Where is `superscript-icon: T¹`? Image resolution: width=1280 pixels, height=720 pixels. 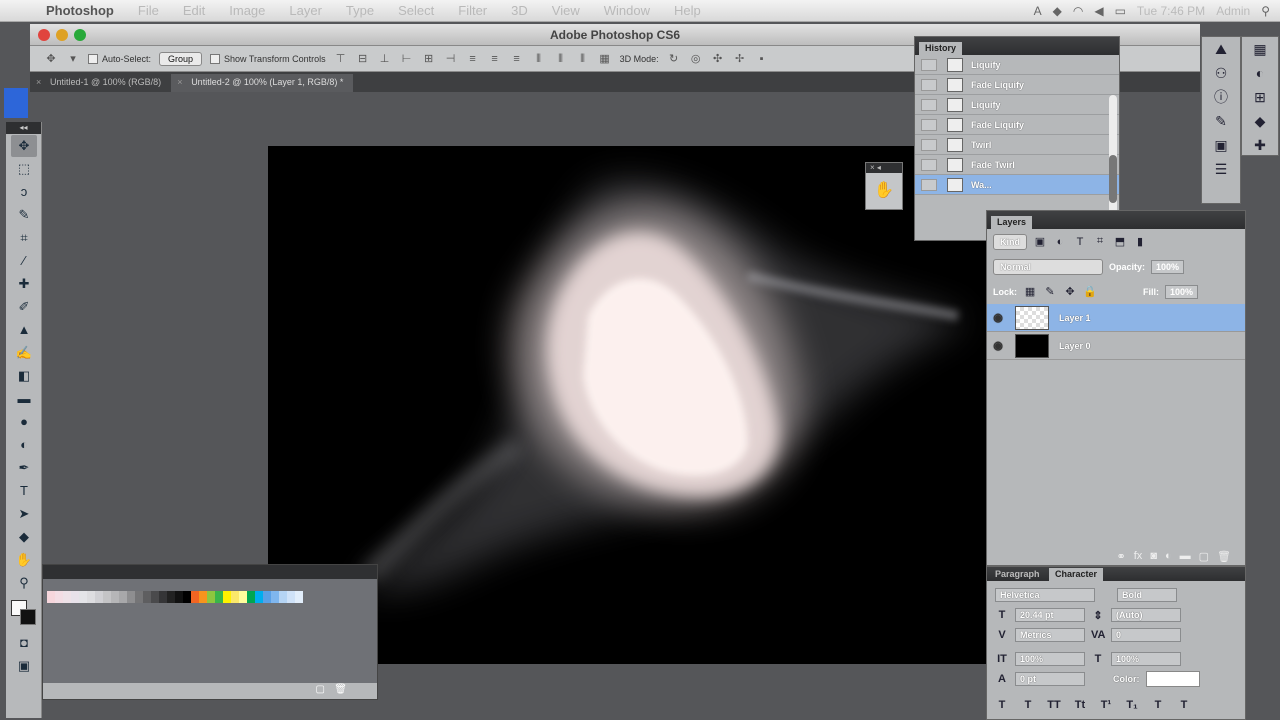 superscript-icon: T¹ is located at coordinates (1106, 705).